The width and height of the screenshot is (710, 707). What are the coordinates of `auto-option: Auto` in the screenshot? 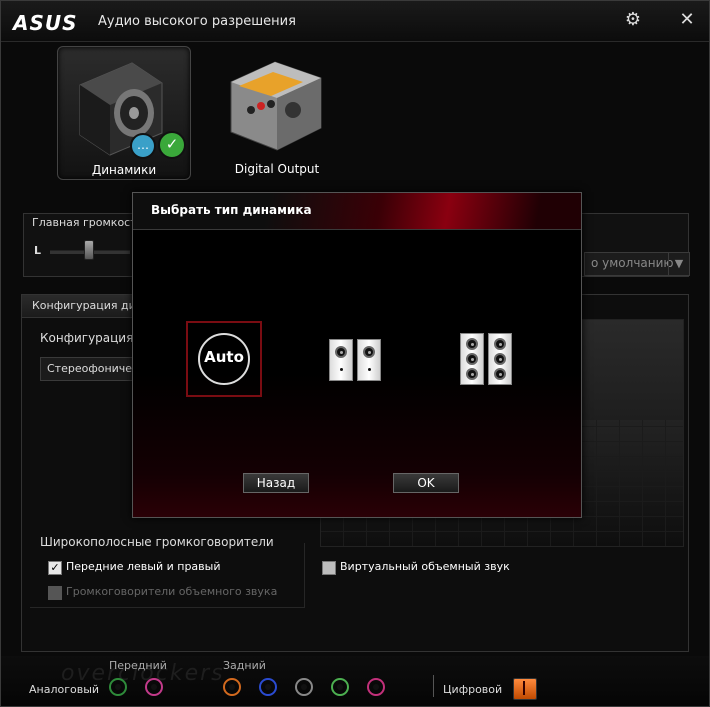 It's located at (224, 359).